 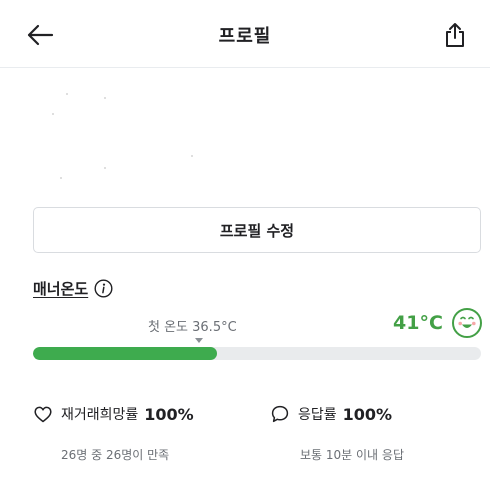 I want to click on response-rate-value: 100%, so click(x=367, y=414).